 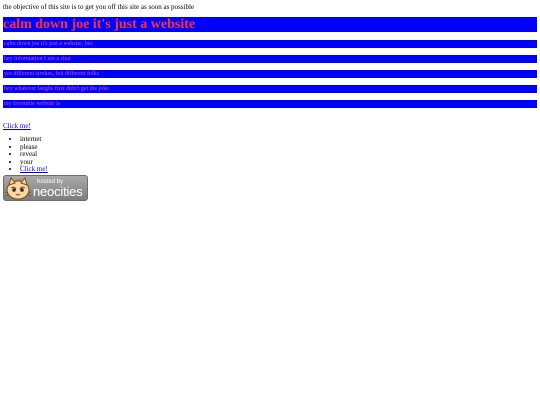 I want to click on blue-bar-2: hey information I am a chat, so click(x=270, y=59).